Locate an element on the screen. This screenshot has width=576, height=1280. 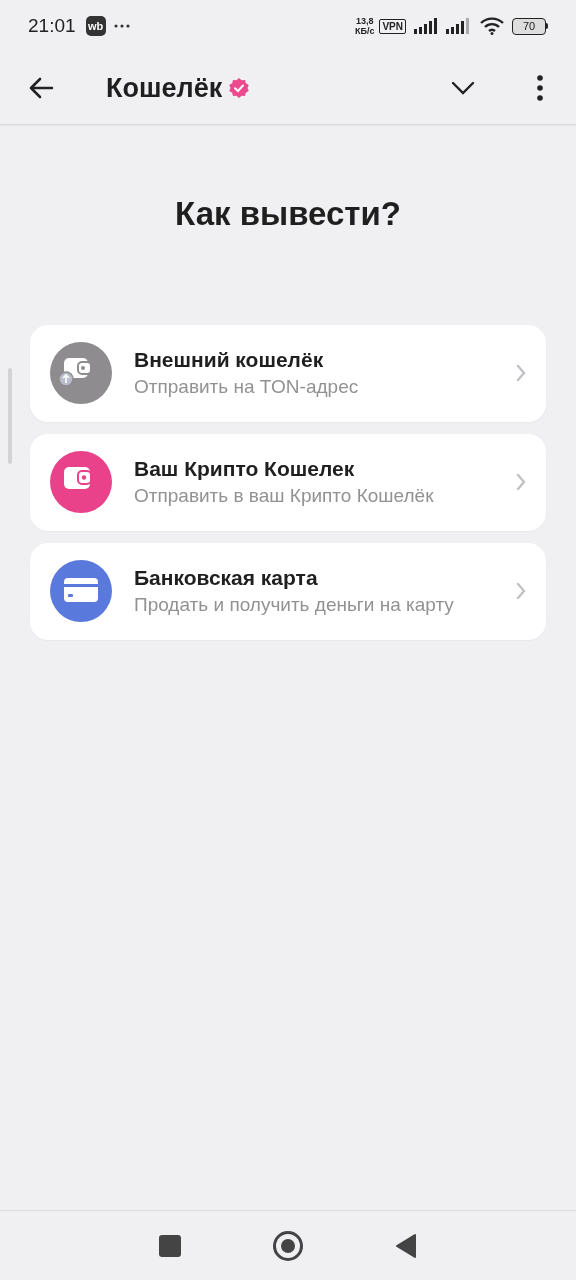
battery-indicator: 70 is located at coordinates (530, 26).